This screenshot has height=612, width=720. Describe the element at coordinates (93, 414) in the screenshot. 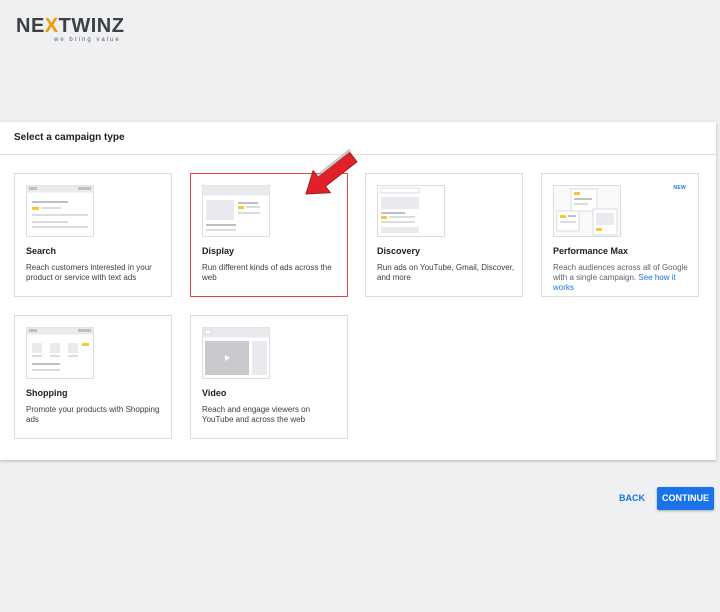

I see `card-description: Promote your products with Shopping ads` at that location.